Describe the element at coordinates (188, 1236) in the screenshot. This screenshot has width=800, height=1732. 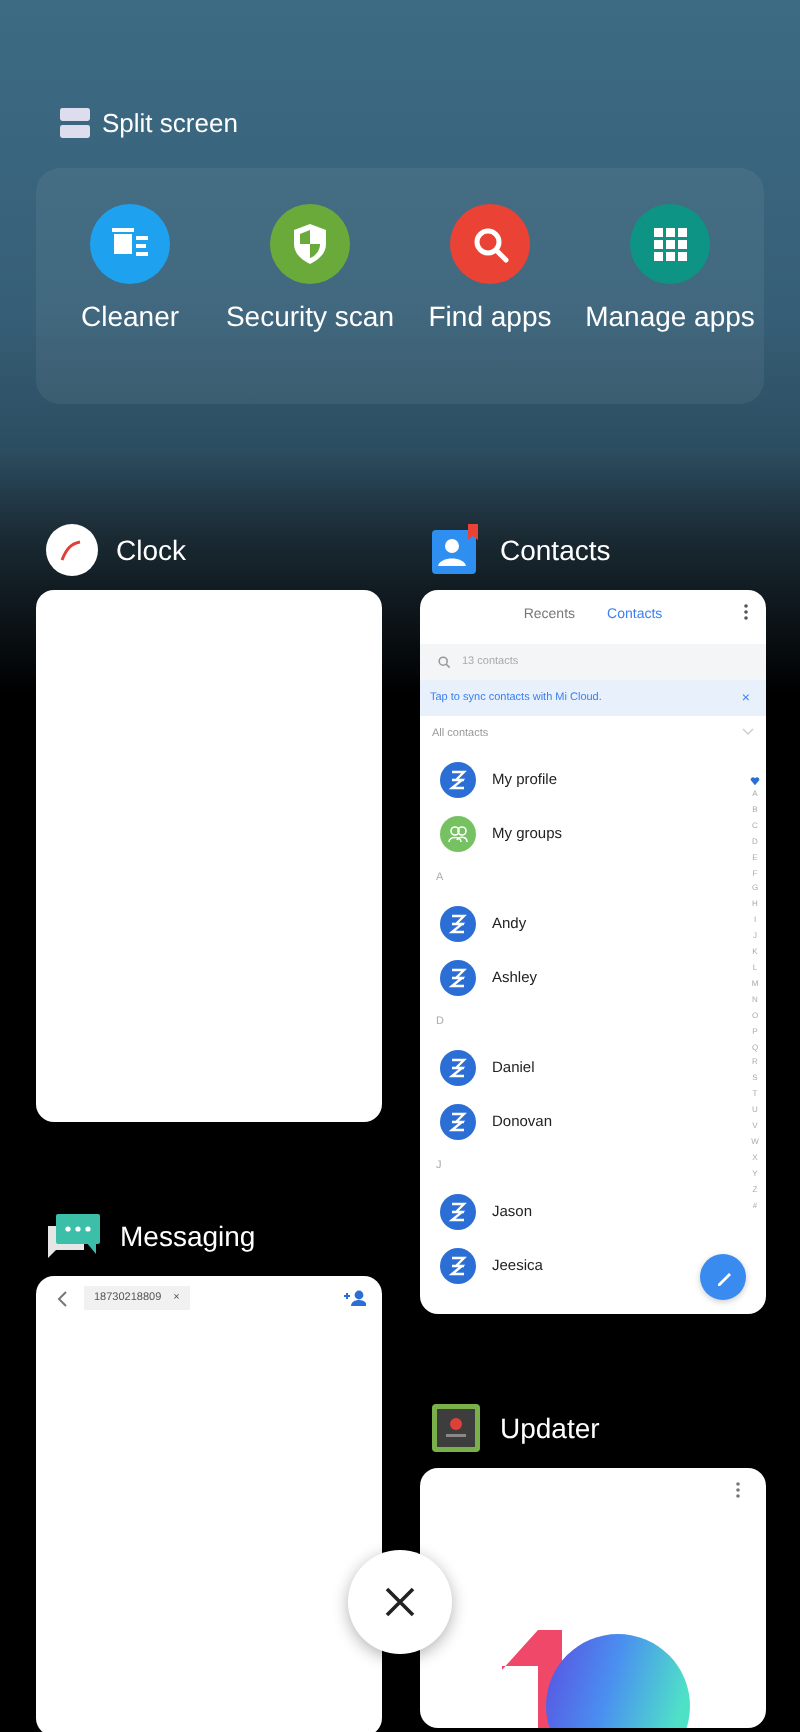
I see `app-name: Messaging` at that location.